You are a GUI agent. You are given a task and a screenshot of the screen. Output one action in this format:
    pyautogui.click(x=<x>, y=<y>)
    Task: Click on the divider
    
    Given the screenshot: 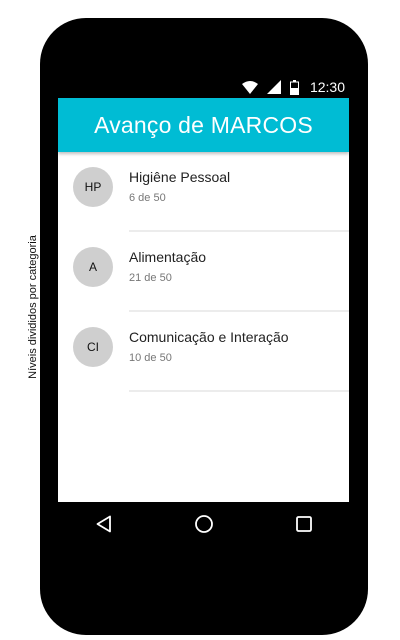 What is the action you would take?
    pyautogui.click(x=239, y=391)
    